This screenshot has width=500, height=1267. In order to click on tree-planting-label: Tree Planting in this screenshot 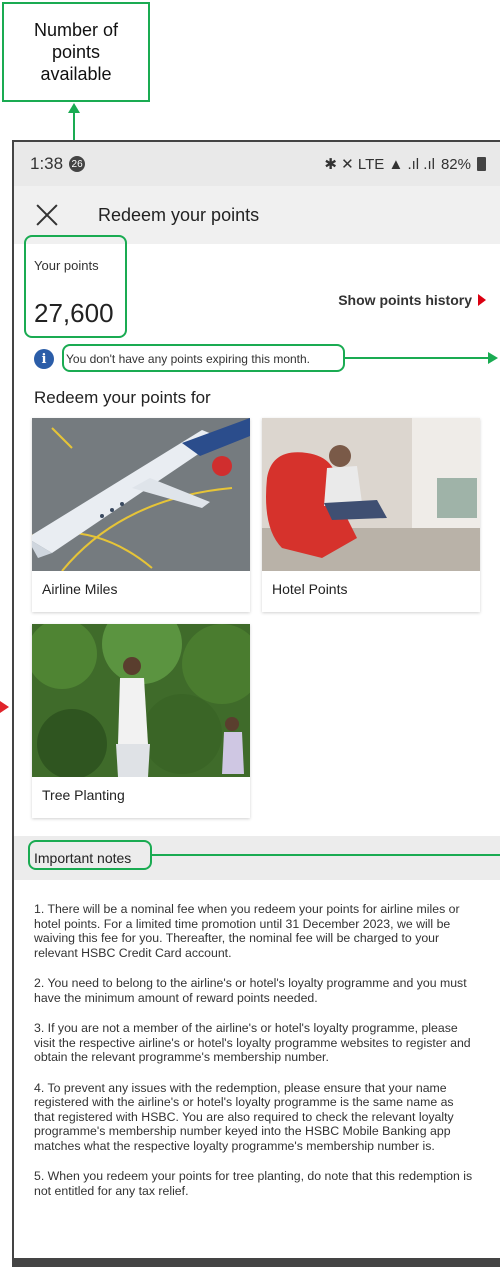, I will do `click(83, 795)`.